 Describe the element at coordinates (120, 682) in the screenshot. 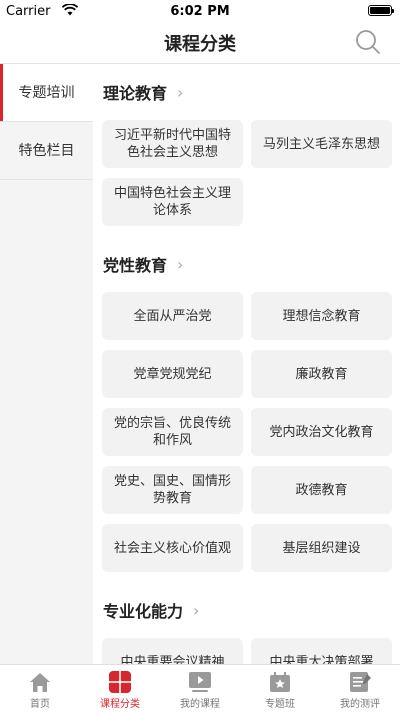

I see `category-grid-icon` at that location.